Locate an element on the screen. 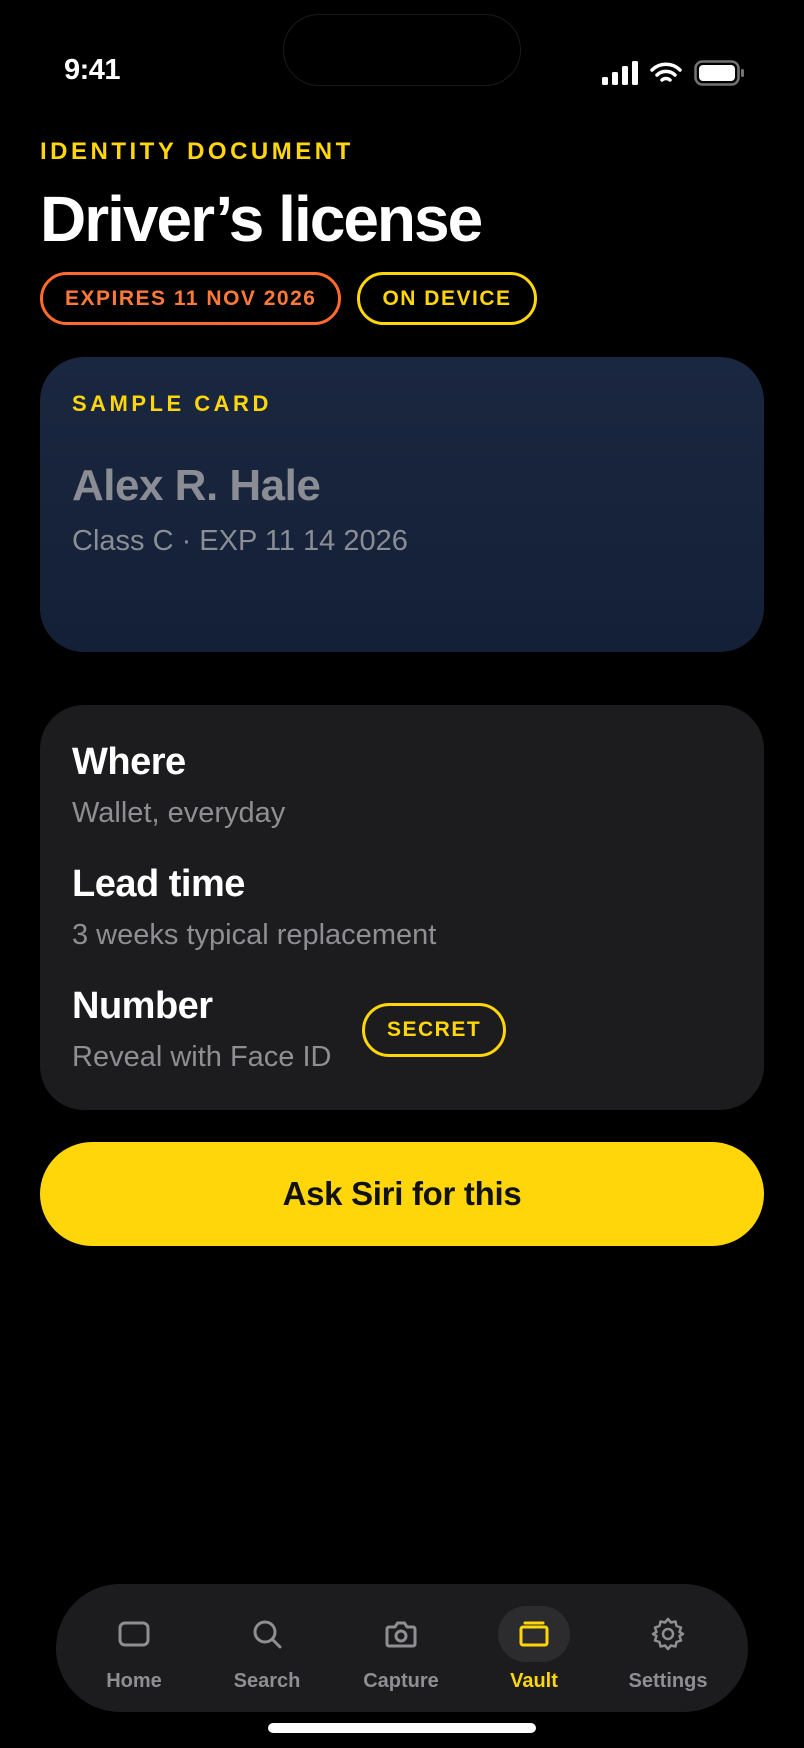 This screenshot has height=1748, width=804. tab-label: Home is located at coordinates (134, 1681).